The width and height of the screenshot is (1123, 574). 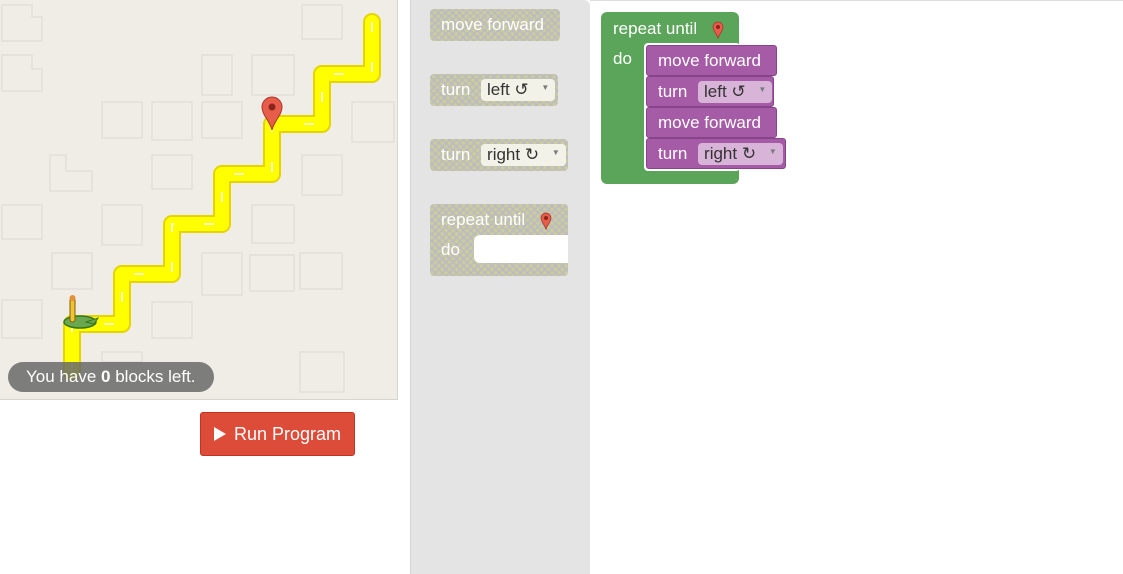 What do you see at coordinates (856, 0) in the screenshot?
I see `workspace-border` at bounding box center [856, 0].